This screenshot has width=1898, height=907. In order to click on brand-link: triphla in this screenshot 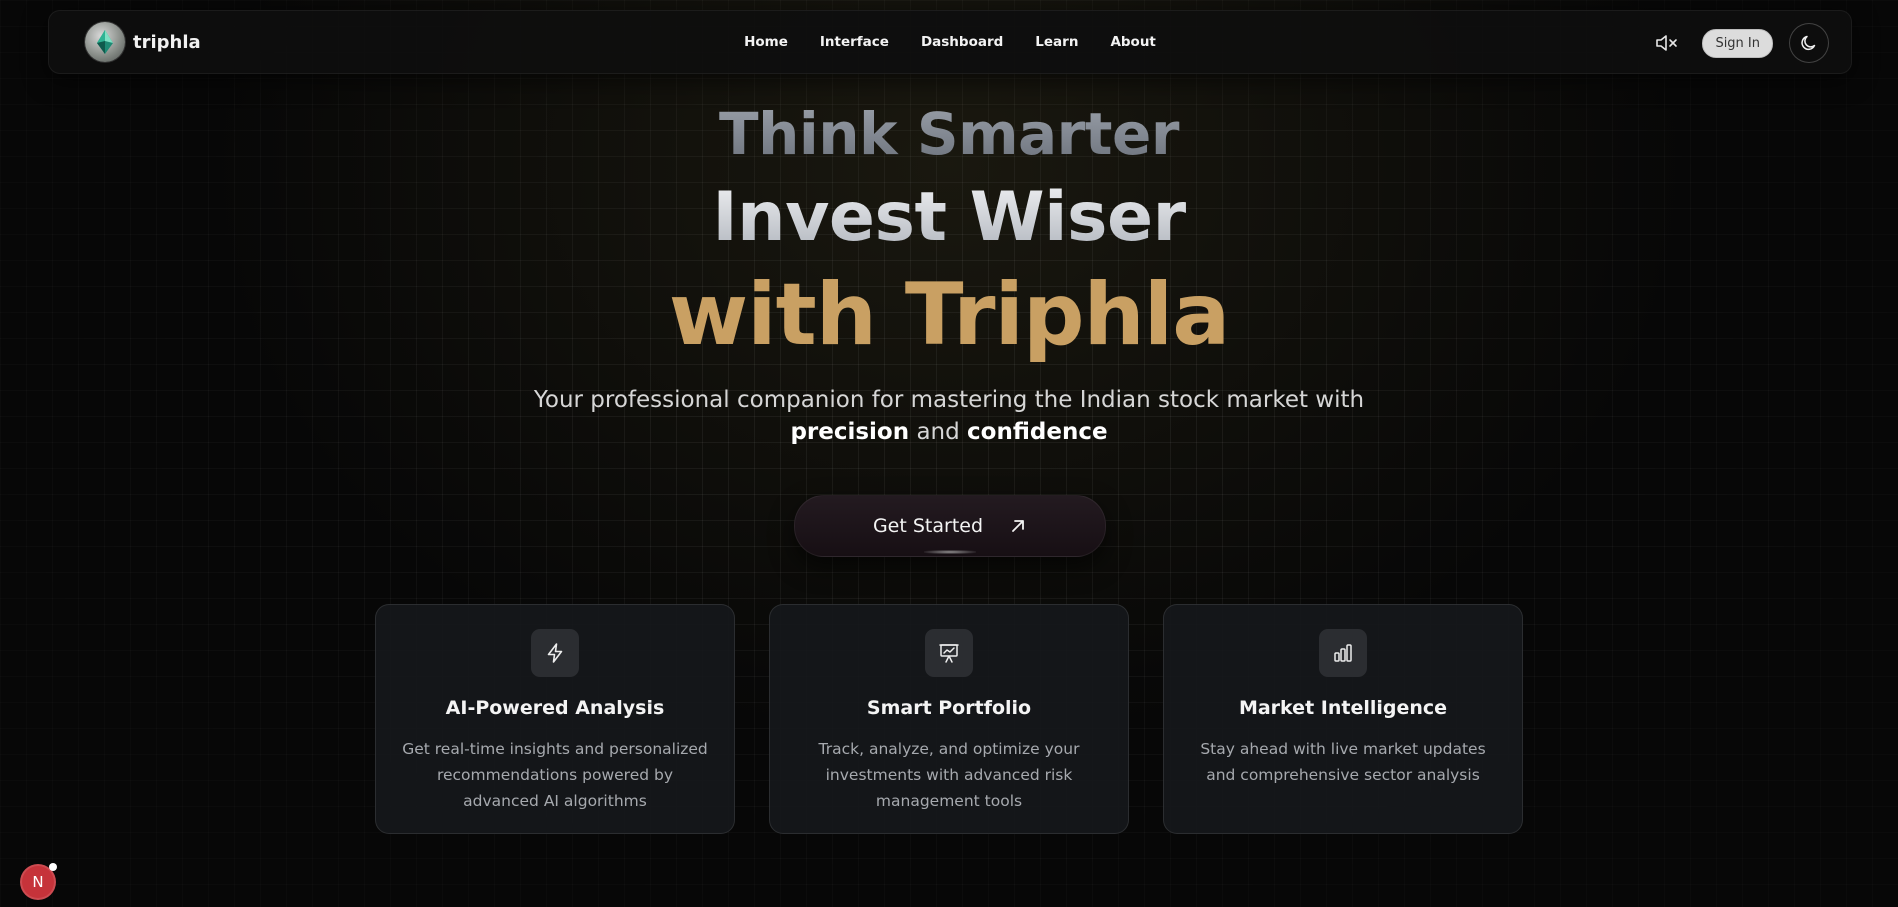, I will do `click(143, 42)`.